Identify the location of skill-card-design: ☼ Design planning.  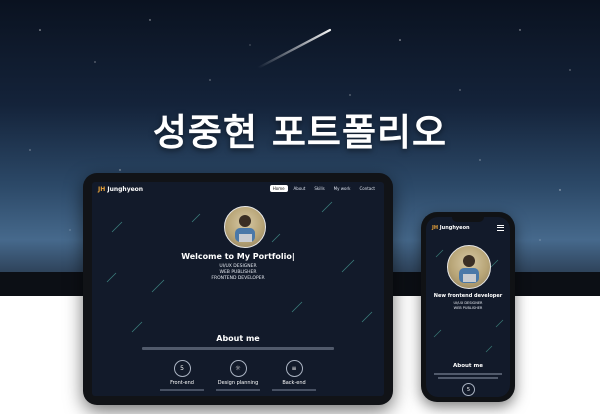
(238, 375).